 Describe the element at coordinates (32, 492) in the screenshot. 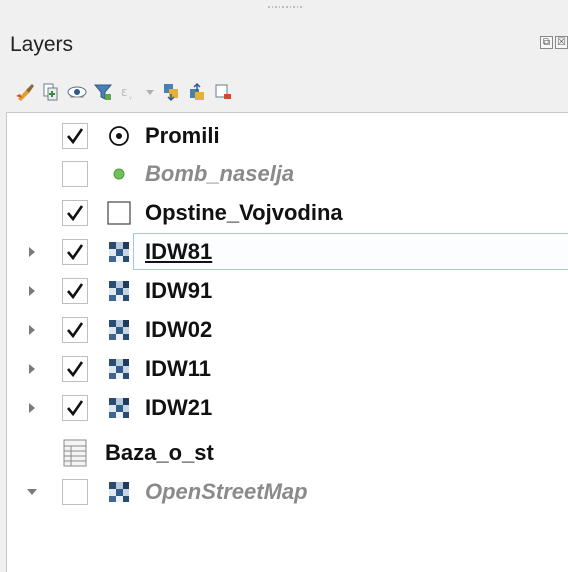

I see `collapse-arrow-icon` at that location.